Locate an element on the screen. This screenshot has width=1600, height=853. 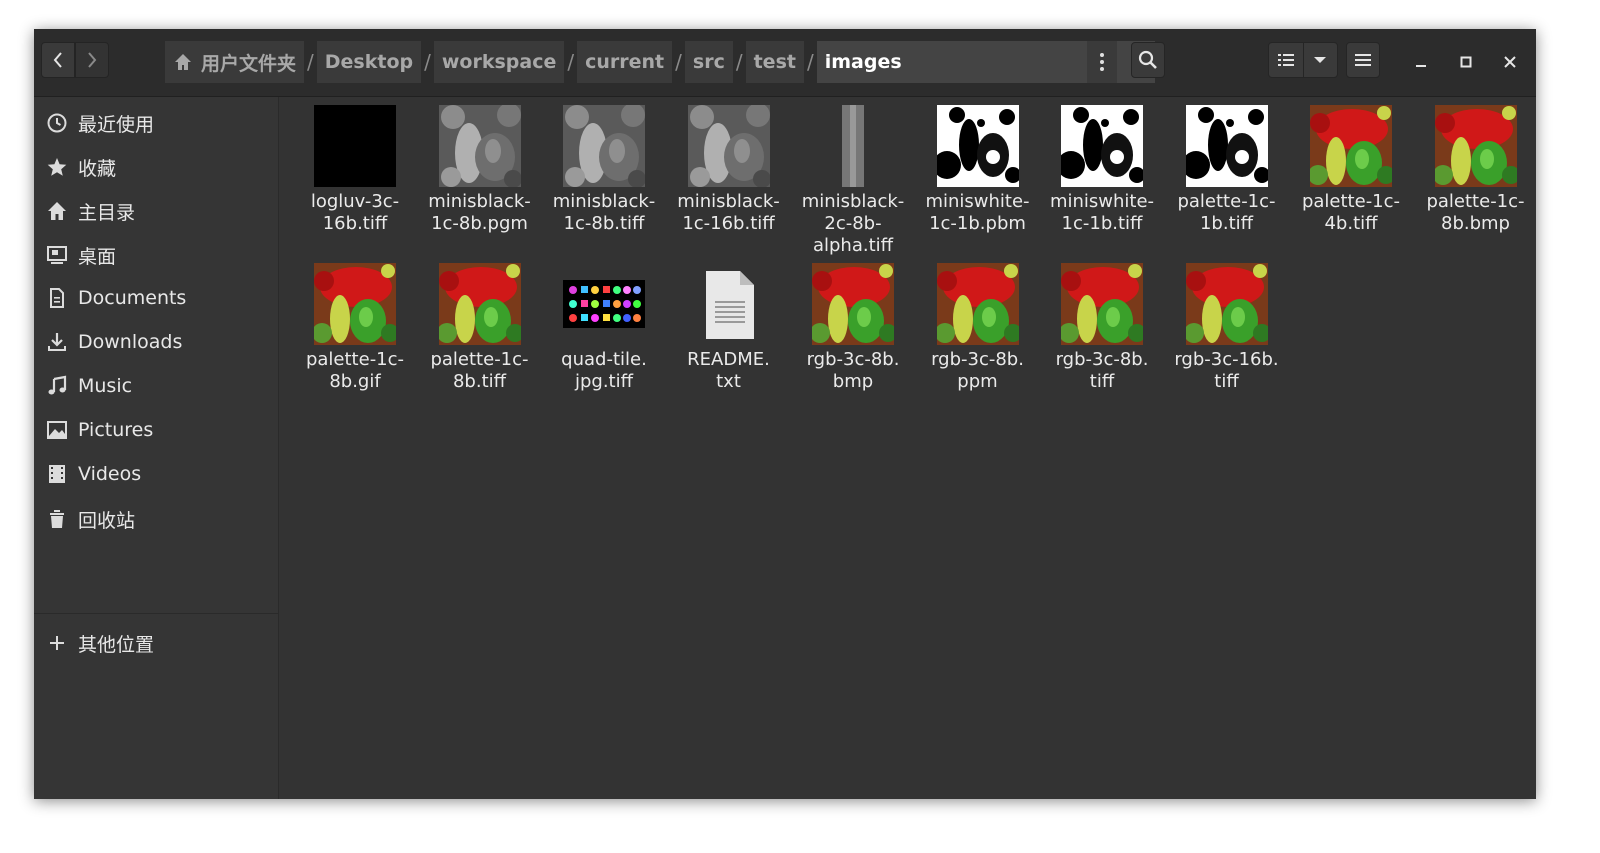
chevron-right-icon is located at coordinates (92, 60).